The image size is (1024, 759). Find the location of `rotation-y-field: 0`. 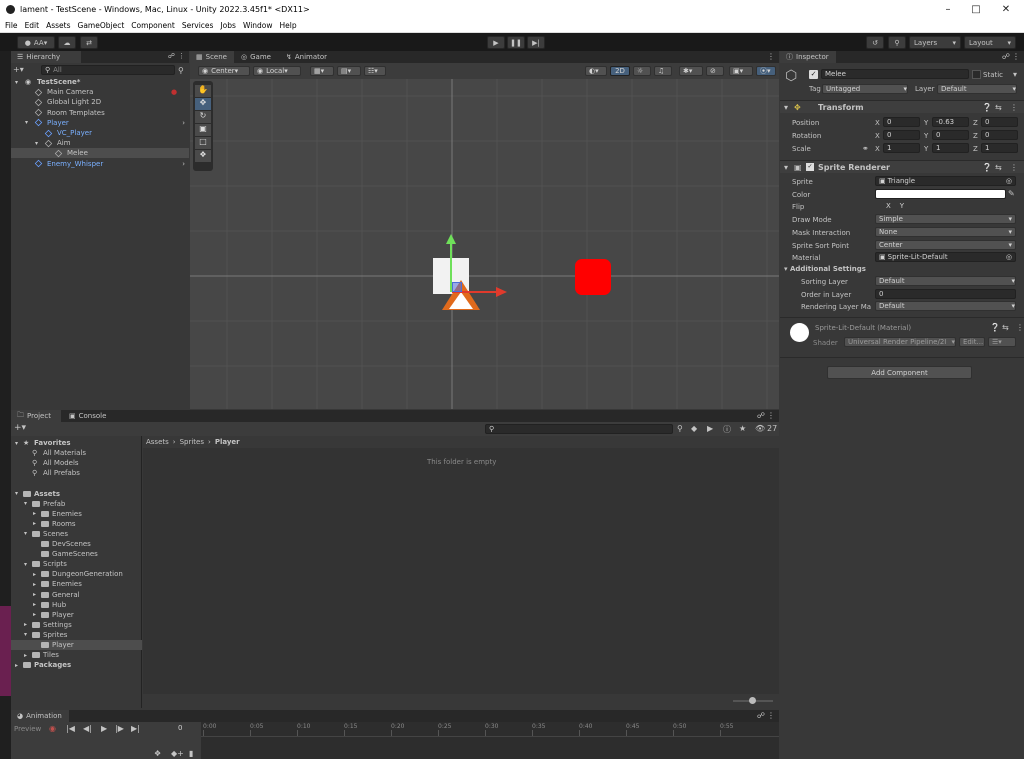

rotation-y-field: 0 is located at coordinates (950, 135).